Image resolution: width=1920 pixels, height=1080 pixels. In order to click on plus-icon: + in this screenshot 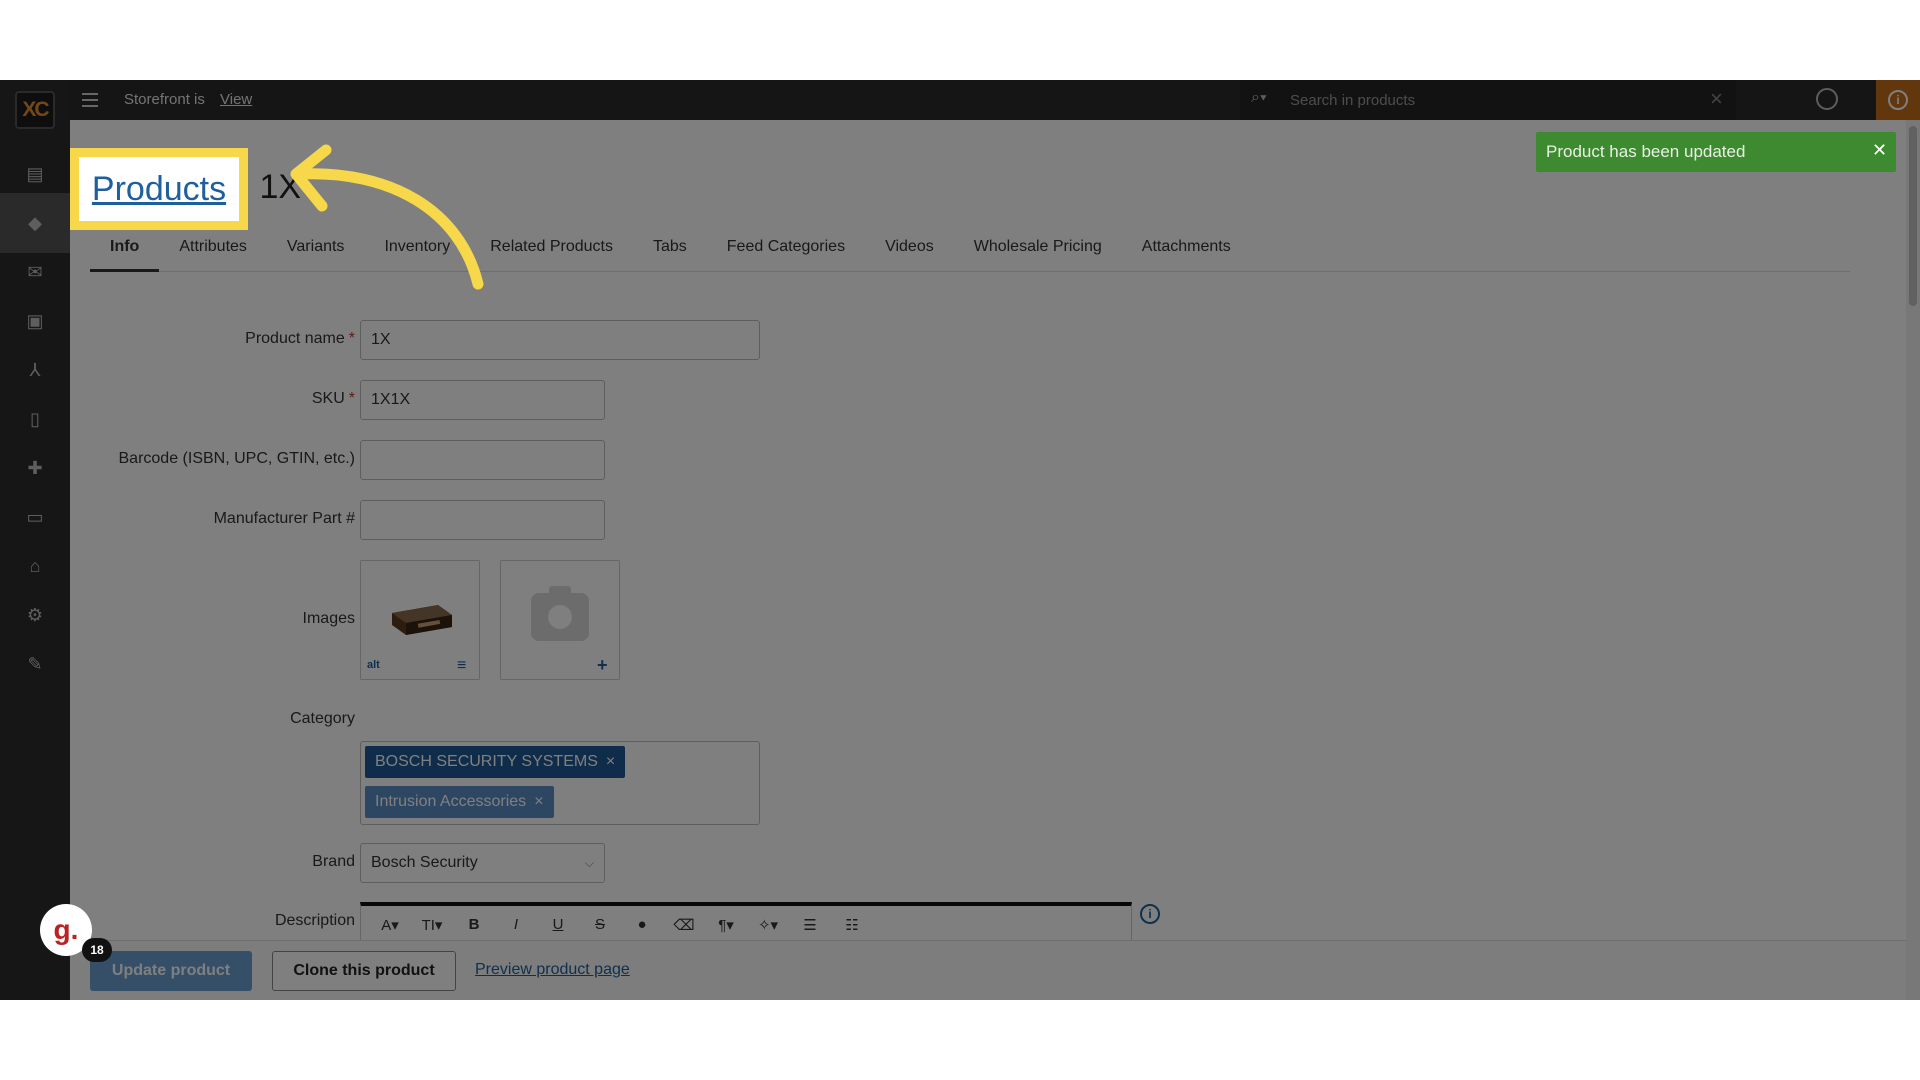, I will do `click(602, 665)`.